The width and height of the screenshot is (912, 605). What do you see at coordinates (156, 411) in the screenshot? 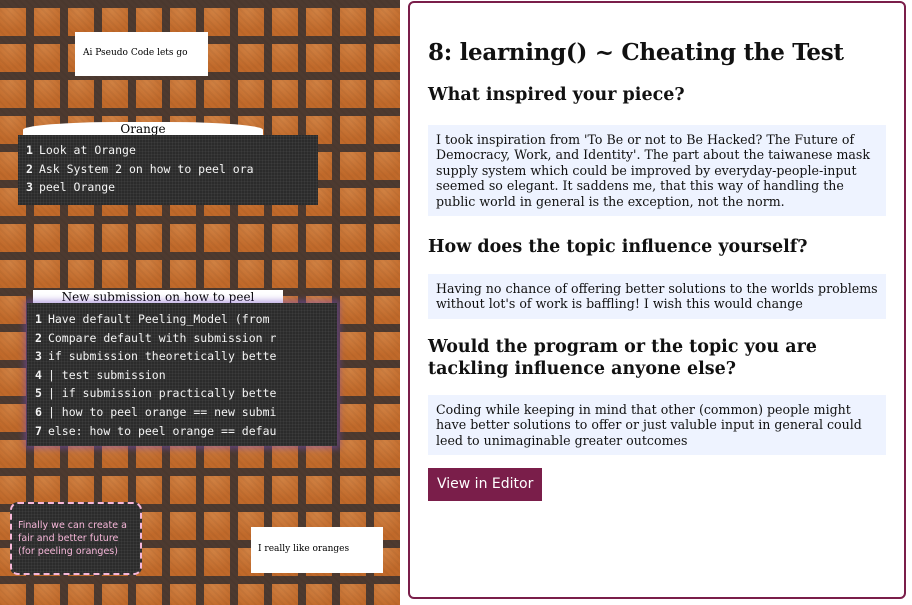
I see `code-line: 6 | how to peel orange == new submi` at bounding box center [156, 411].